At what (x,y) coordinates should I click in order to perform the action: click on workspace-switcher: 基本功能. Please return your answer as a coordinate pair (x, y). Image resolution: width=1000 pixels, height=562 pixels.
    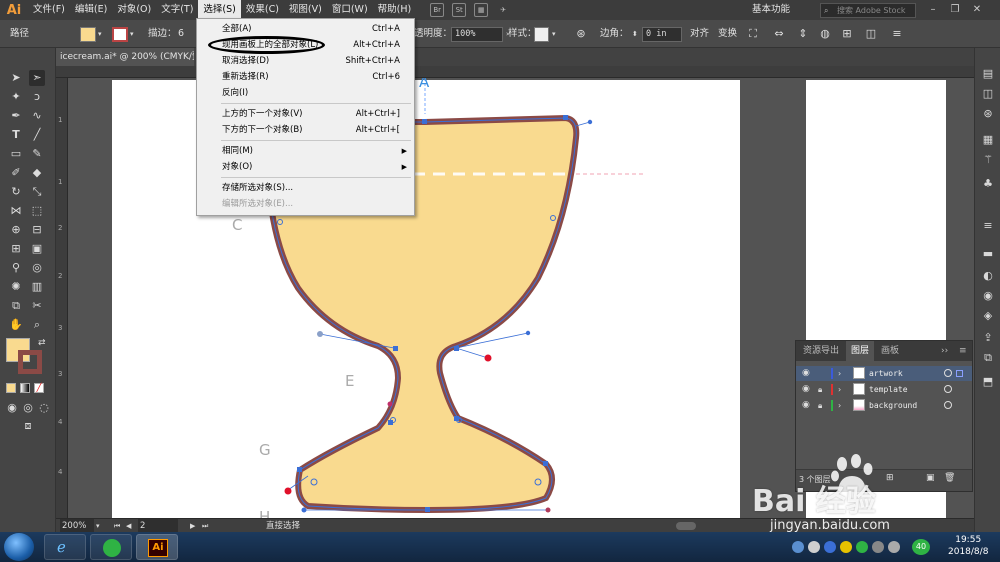
    Looking at the image, I should click on (778, 10).